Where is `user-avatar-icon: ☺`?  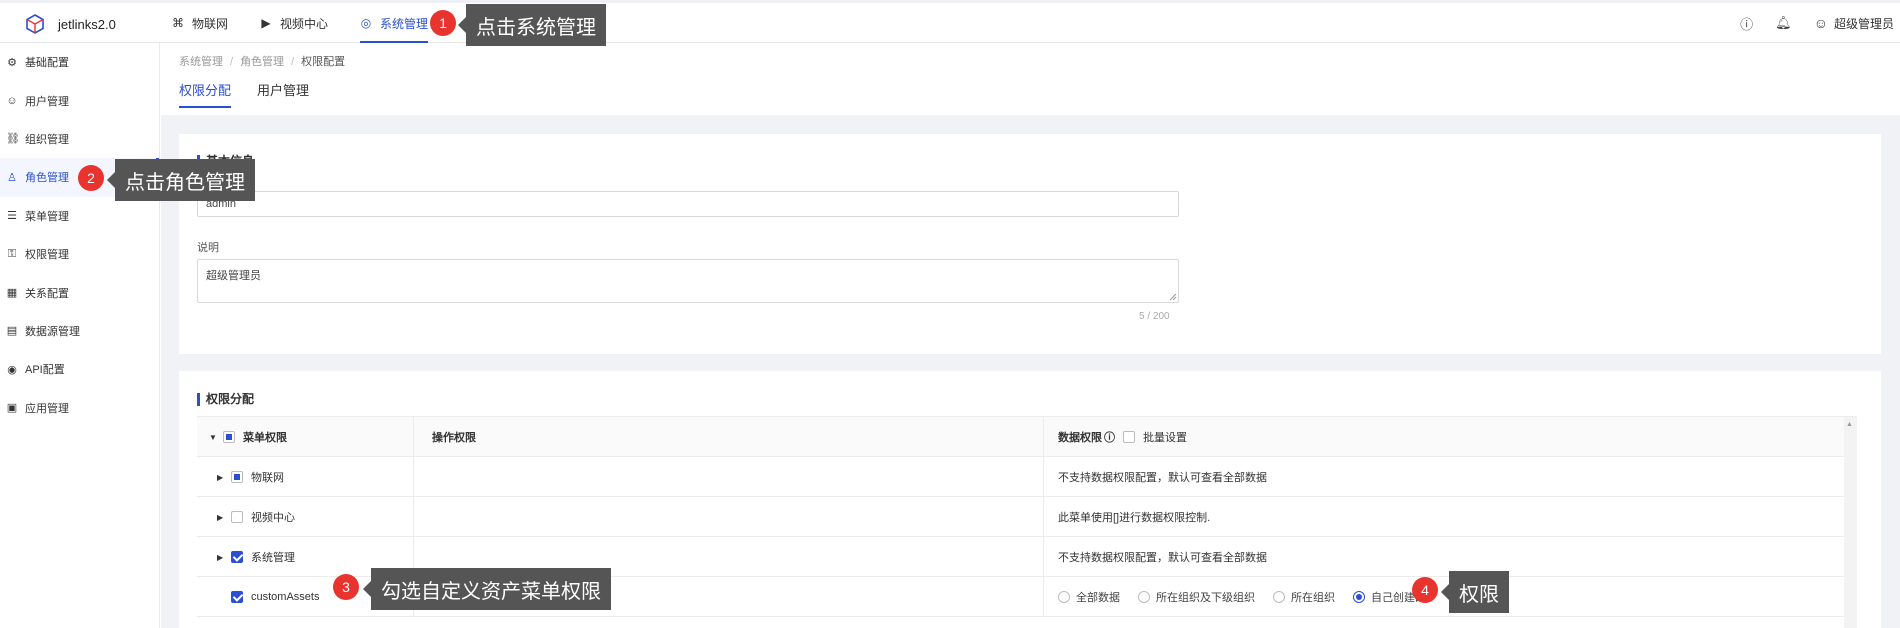 user-avatar-icon: ☺ is located at coordinates (1820, 23).